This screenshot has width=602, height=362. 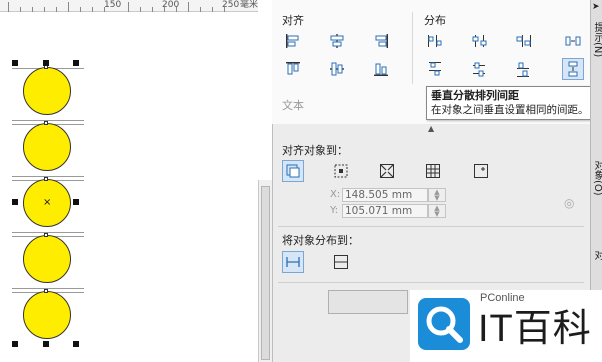 What do you see at coordinates (293, 171) in the screenshot?
I see `align-to-active-objects-icon` at bounding box center [293, 171].